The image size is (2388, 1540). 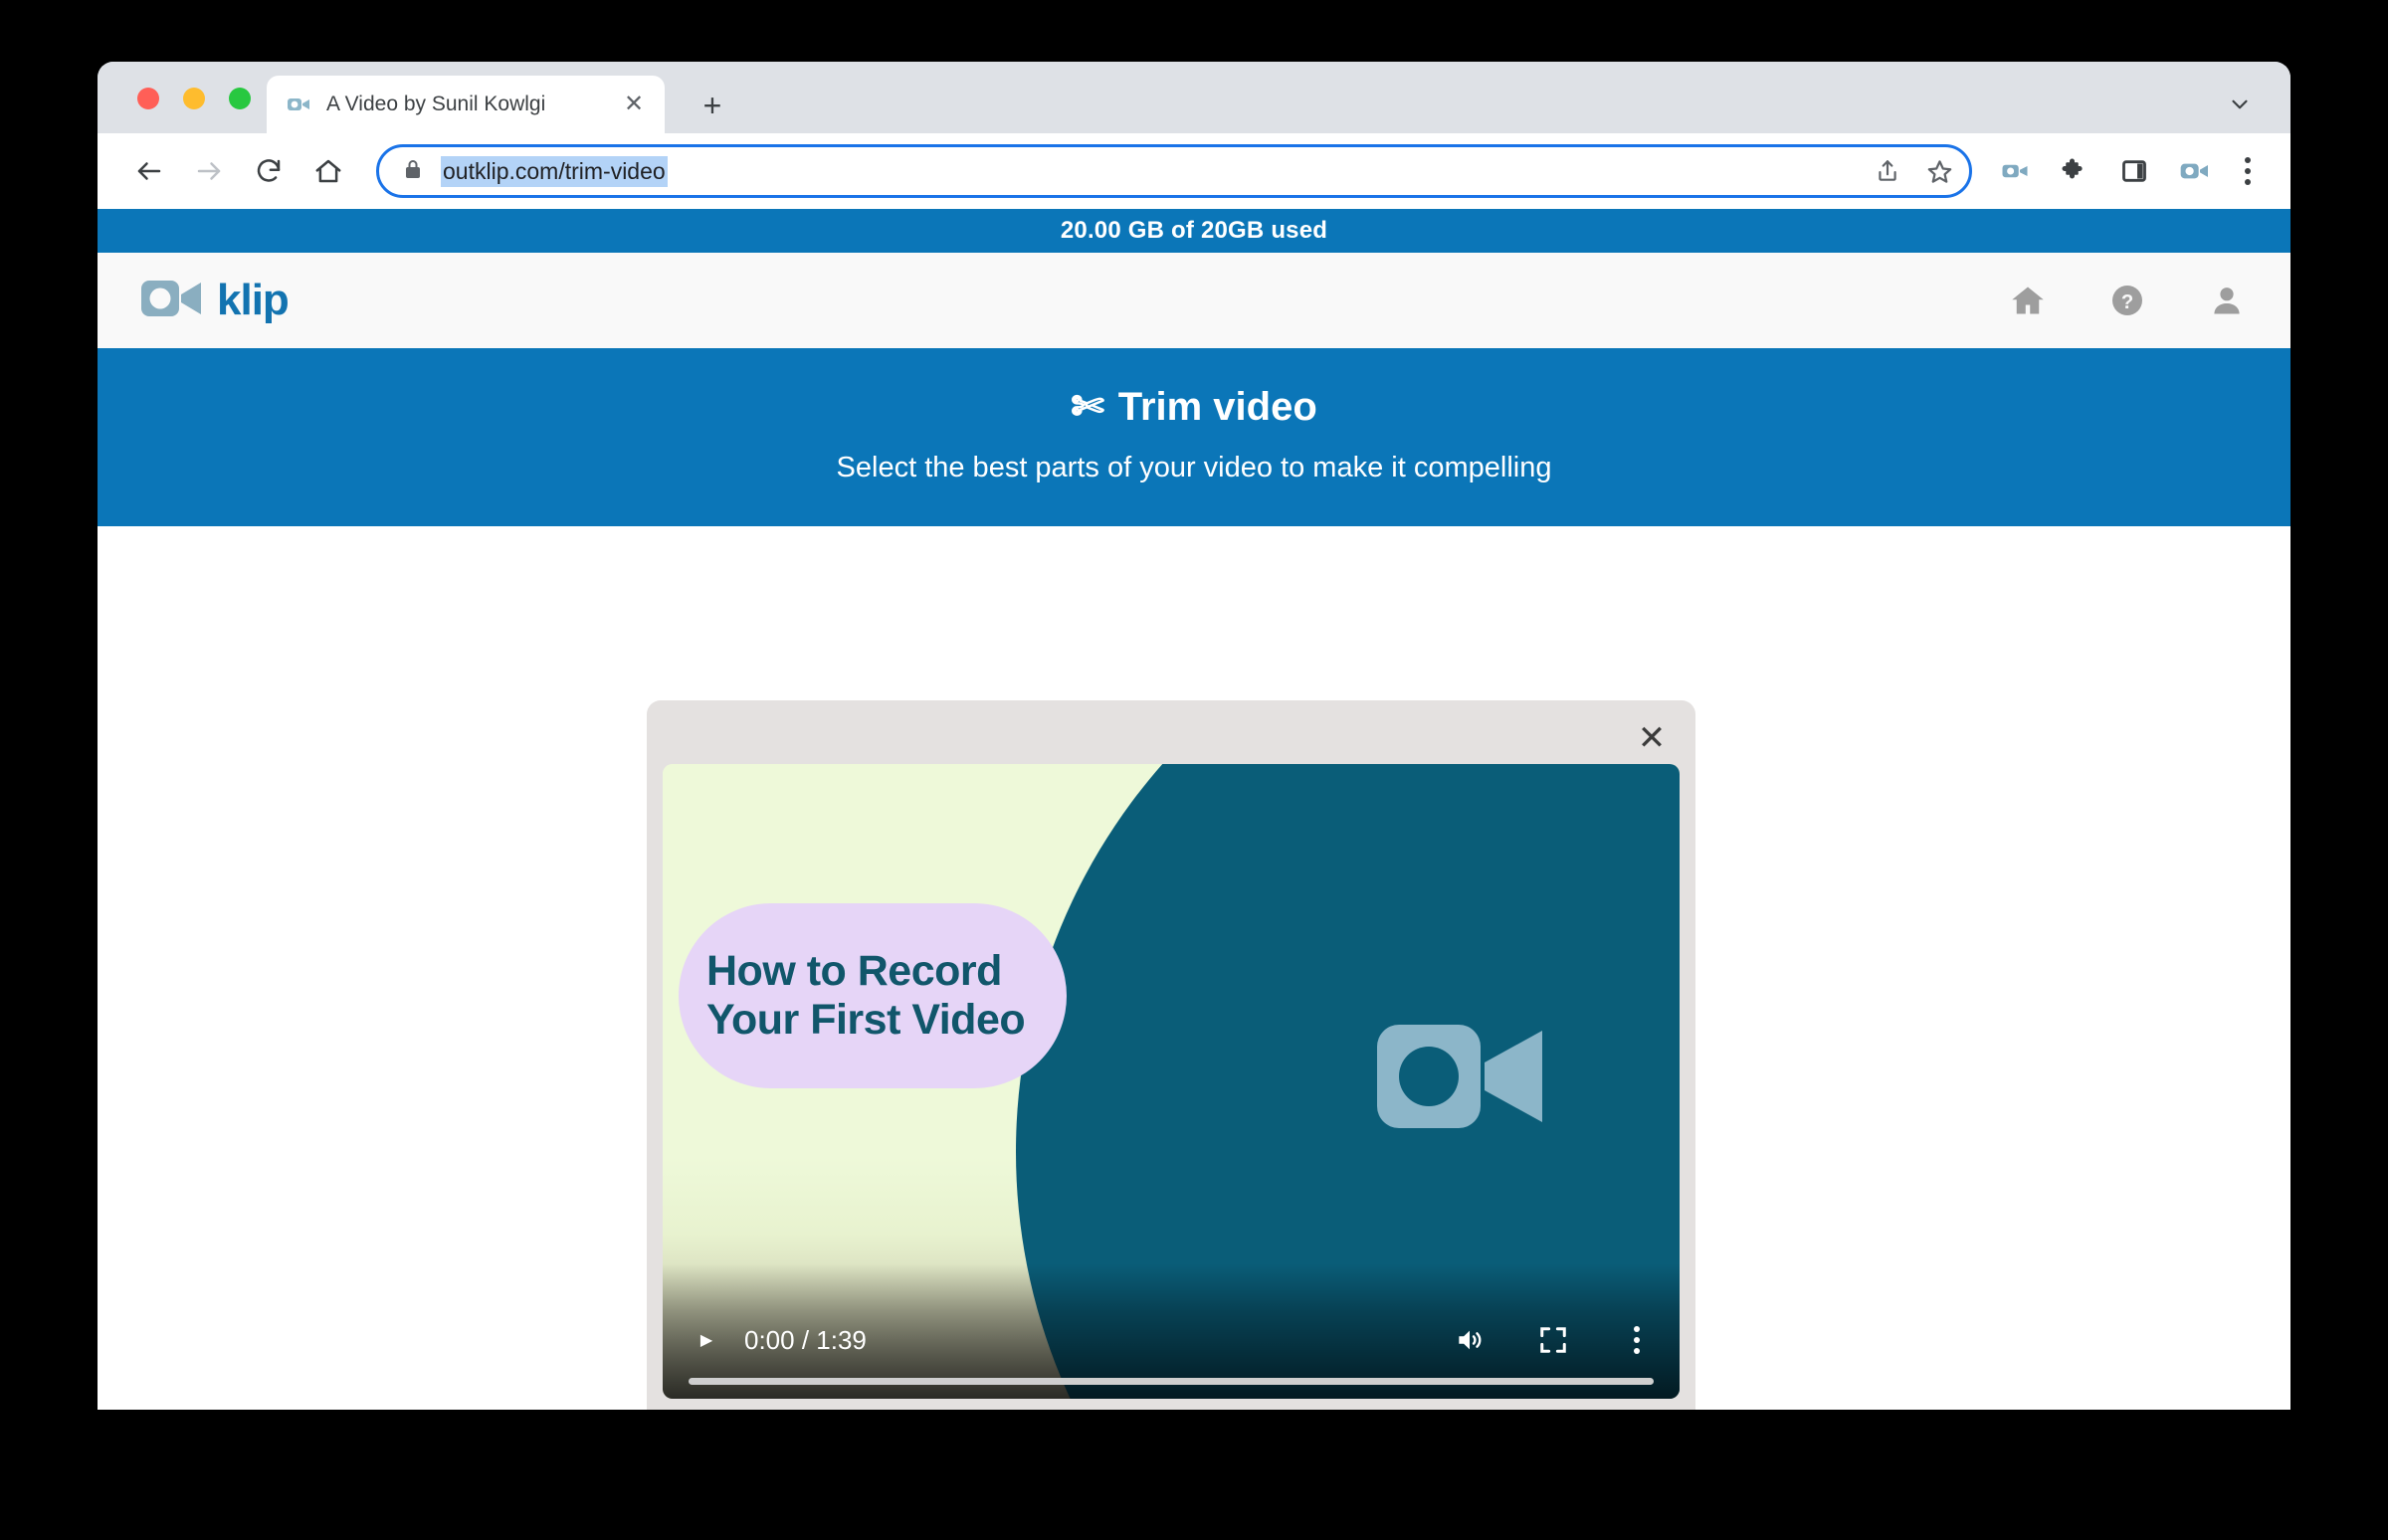 I want to click on video-camera-icon, so click(x=1462, y=1079).